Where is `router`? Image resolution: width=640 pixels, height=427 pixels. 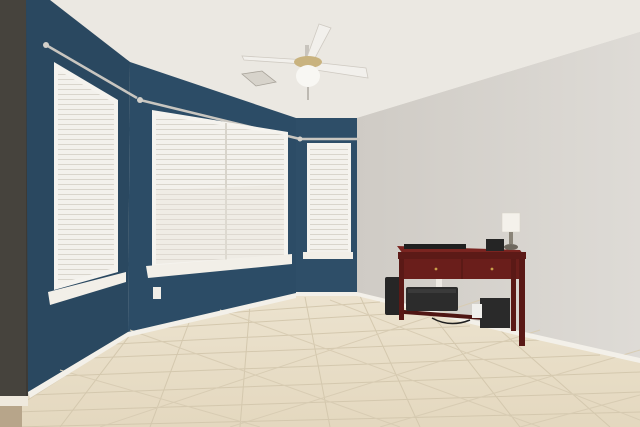
router is located at coordinates (495, 313).